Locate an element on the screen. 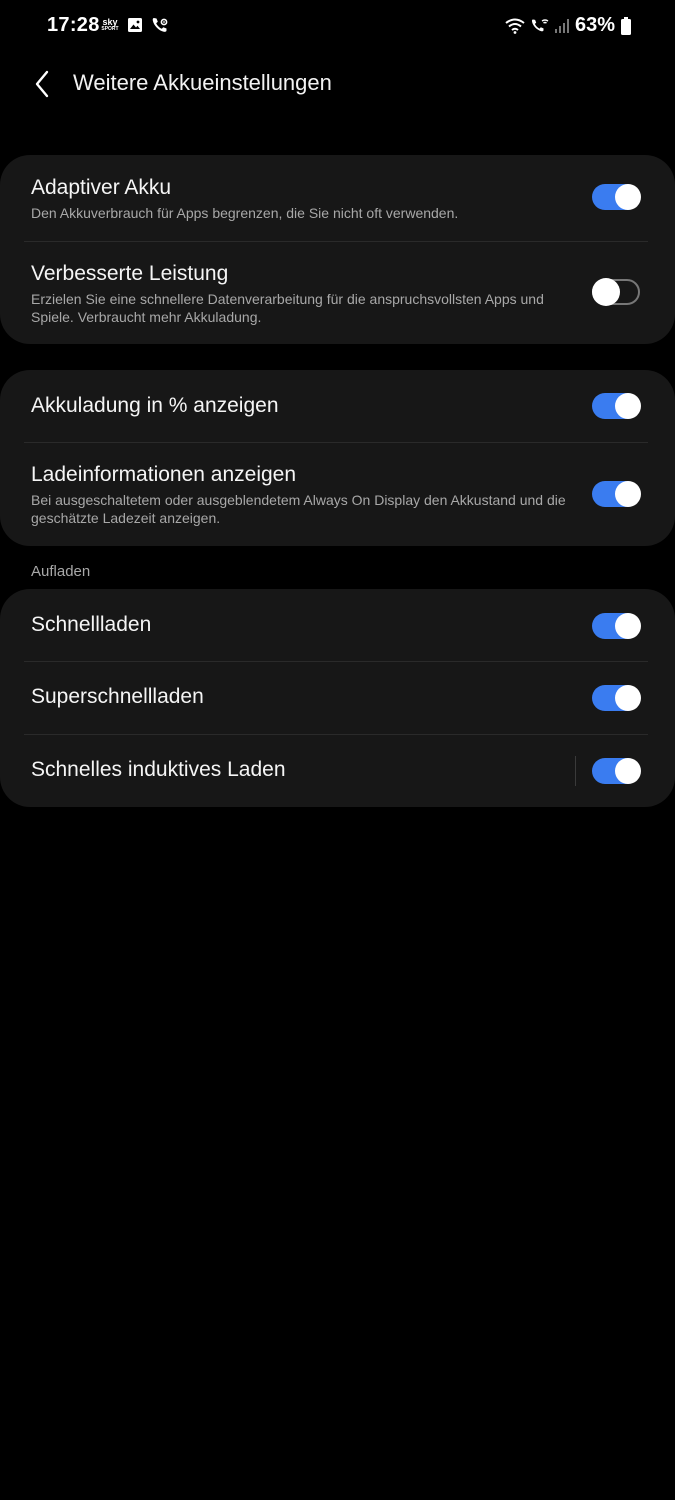 The width and height of the screenshot is (675, 1500). setting-fast-charging: Schnellladen is located at coordinates (337, 625).